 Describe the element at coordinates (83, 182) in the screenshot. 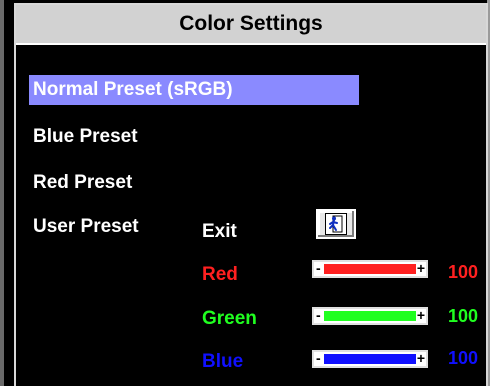

I see `preset-label: Red Preset` at that location.